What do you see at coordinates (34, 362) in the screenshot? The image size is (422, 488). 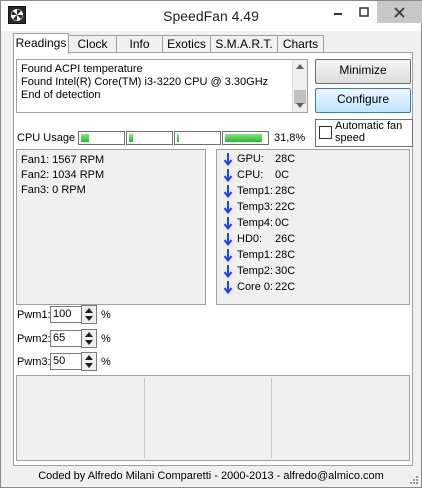 I see `pwm3-label: Pwm3:` at bounding box center [34, 362].